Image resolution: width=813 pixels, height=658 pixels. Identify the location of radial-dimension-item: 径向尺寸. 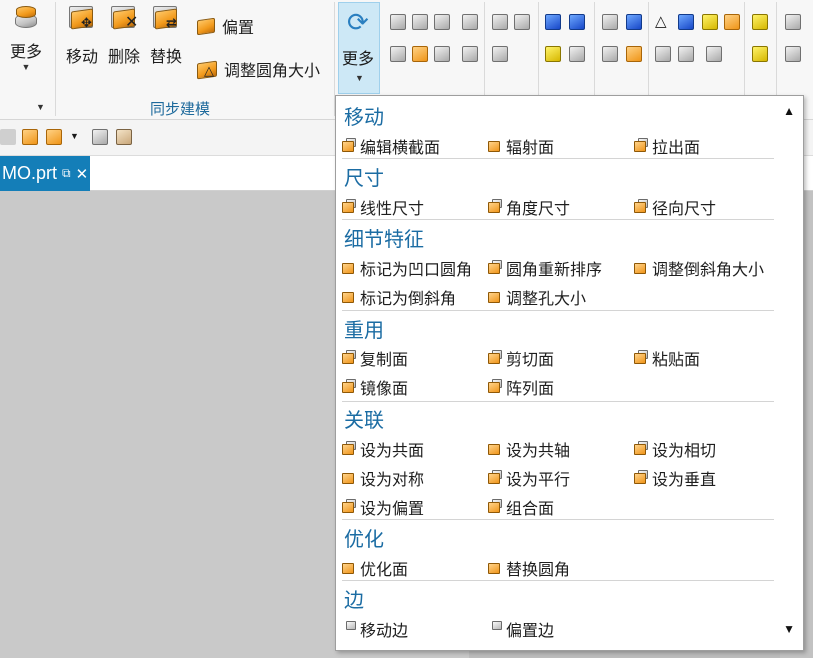
(674, 207).